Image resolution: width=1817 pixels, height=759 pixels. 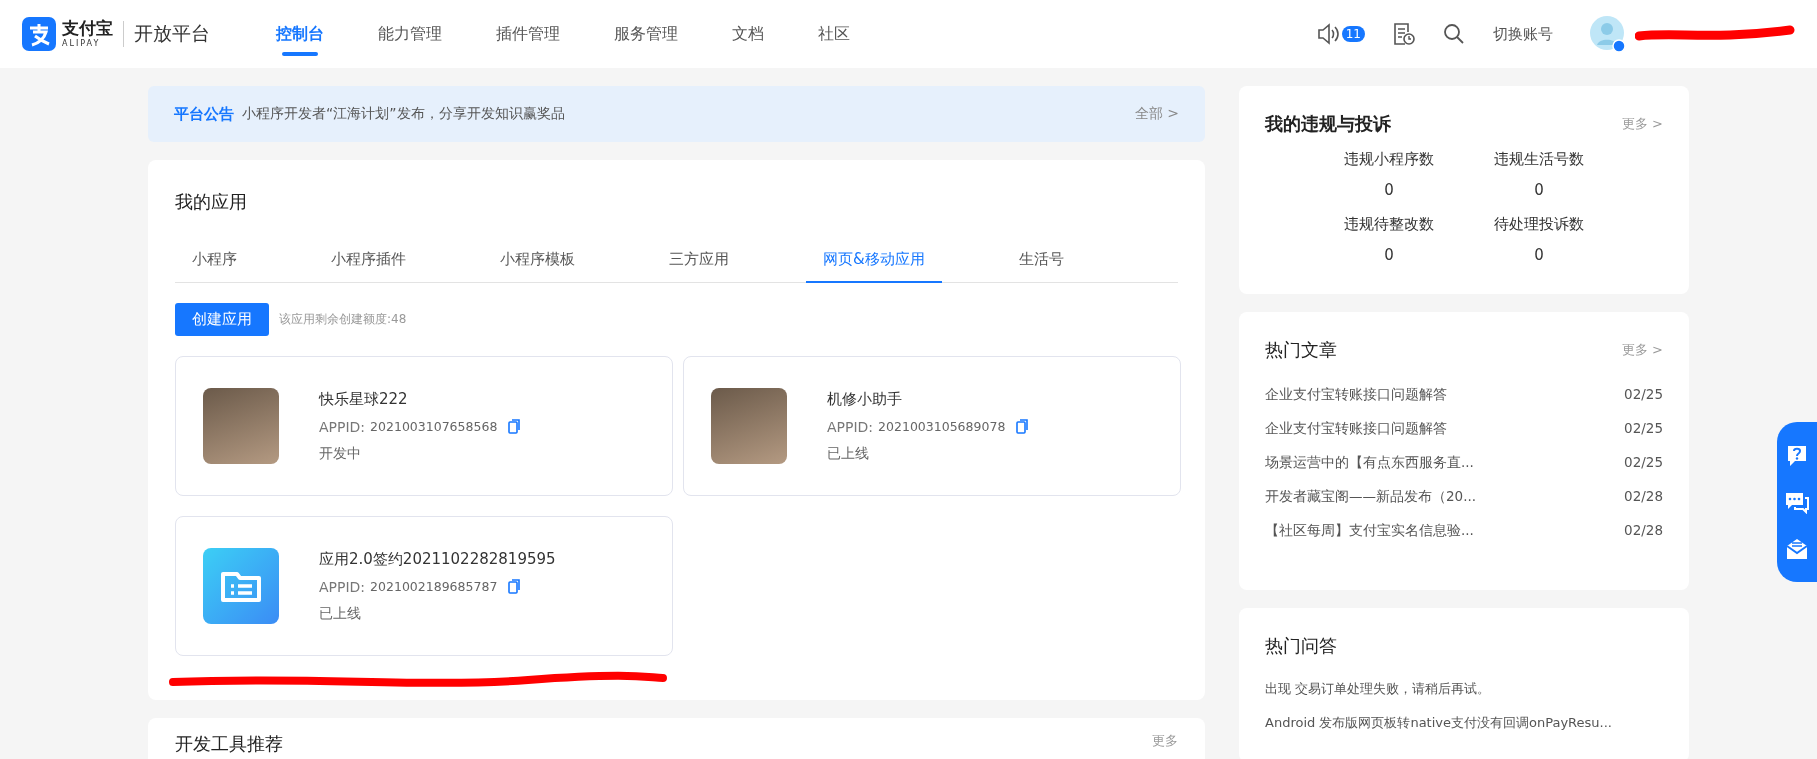 I want to click on appid-value: 2021003107658568, so click(x=434, y=426).